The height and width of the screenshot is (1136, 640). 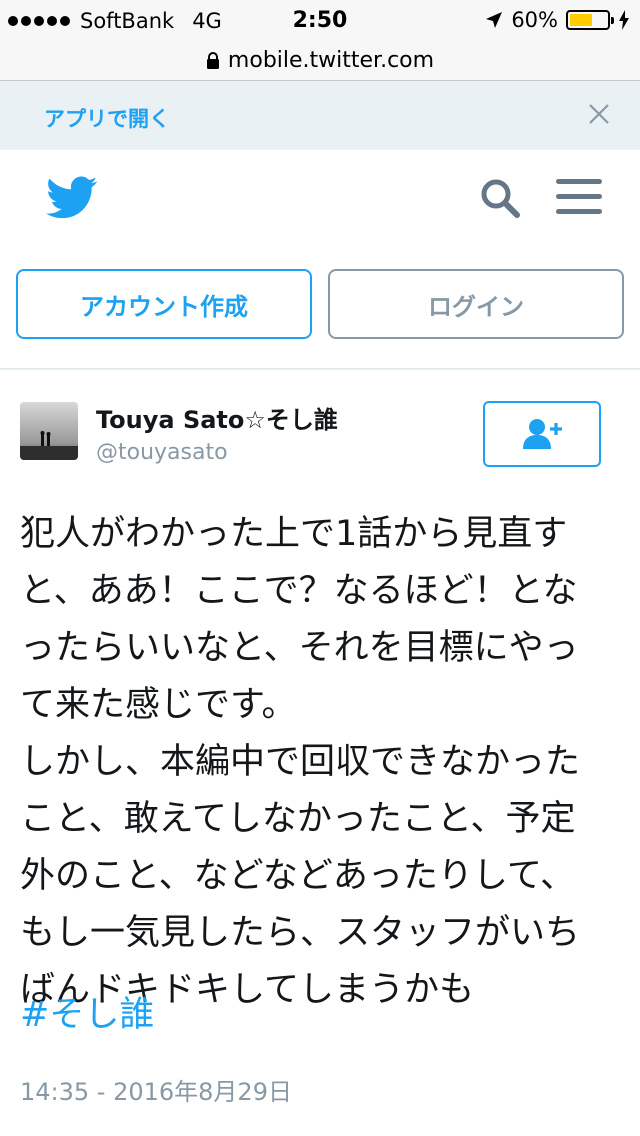 I want to click on battery-icon, so click(x=590, y=20).